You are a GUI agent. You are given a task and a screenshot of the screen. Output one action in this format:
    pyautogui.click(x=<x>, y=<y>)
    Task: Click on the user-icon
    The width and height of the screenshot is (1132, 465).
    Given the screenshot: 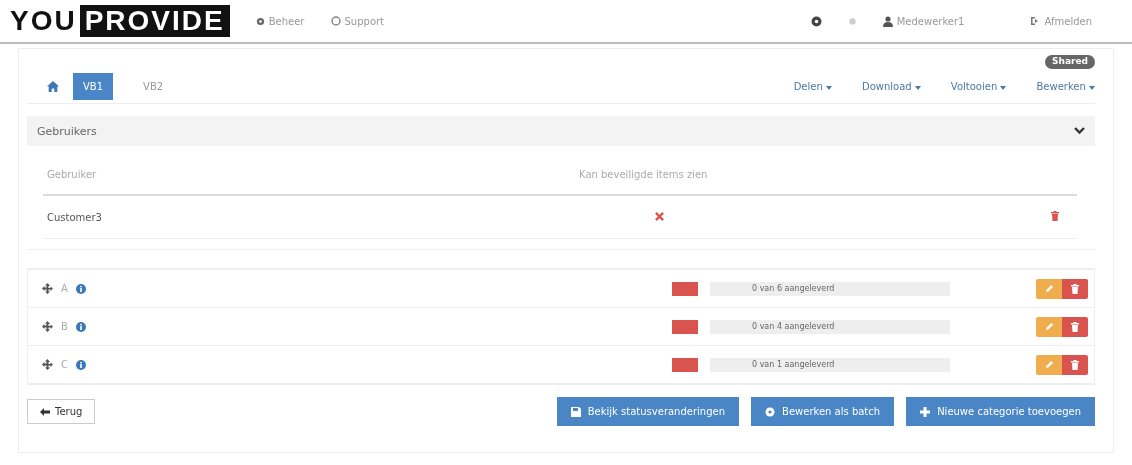 What is the action you would take?
    pyautogui.click(x=887, y=21)
    